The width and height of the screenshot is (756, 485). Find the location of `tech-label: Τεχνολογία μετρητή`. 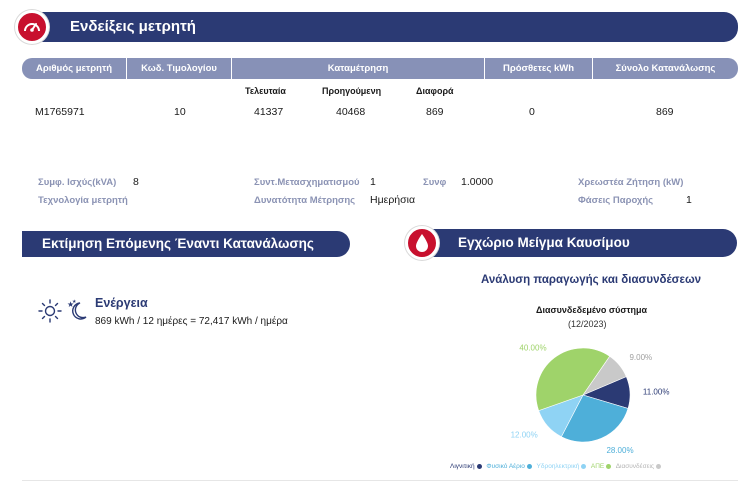

tech-label: Τεχνολογία μετρητή is located at coordinates (83, 200).